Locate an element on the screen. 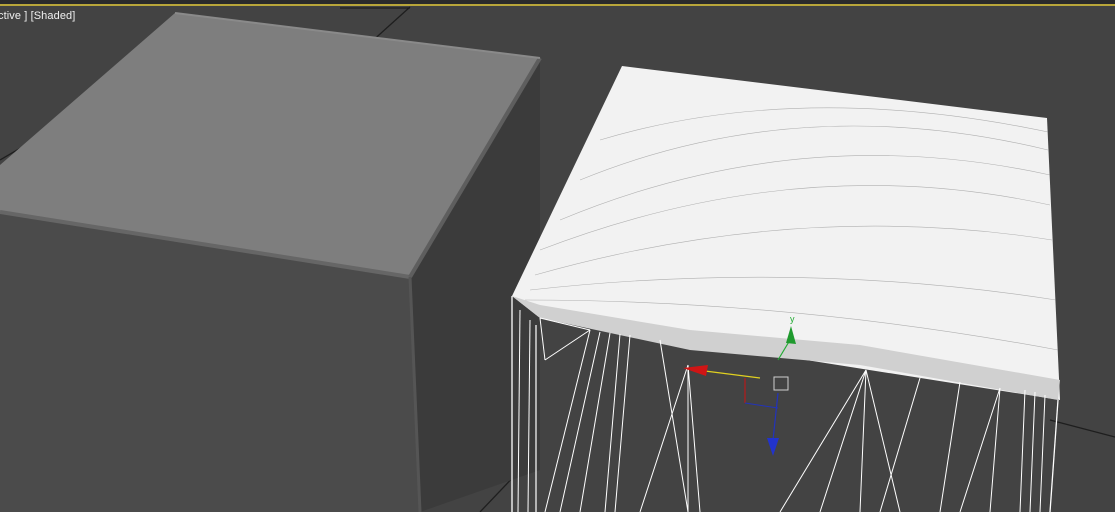  viewport-view-label: ctive ] is located at coordinates (13, 16).